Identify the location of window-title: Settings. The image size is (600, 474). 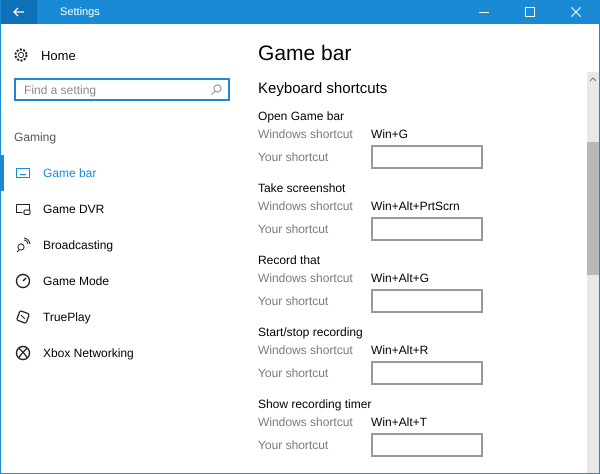
(80, 12).